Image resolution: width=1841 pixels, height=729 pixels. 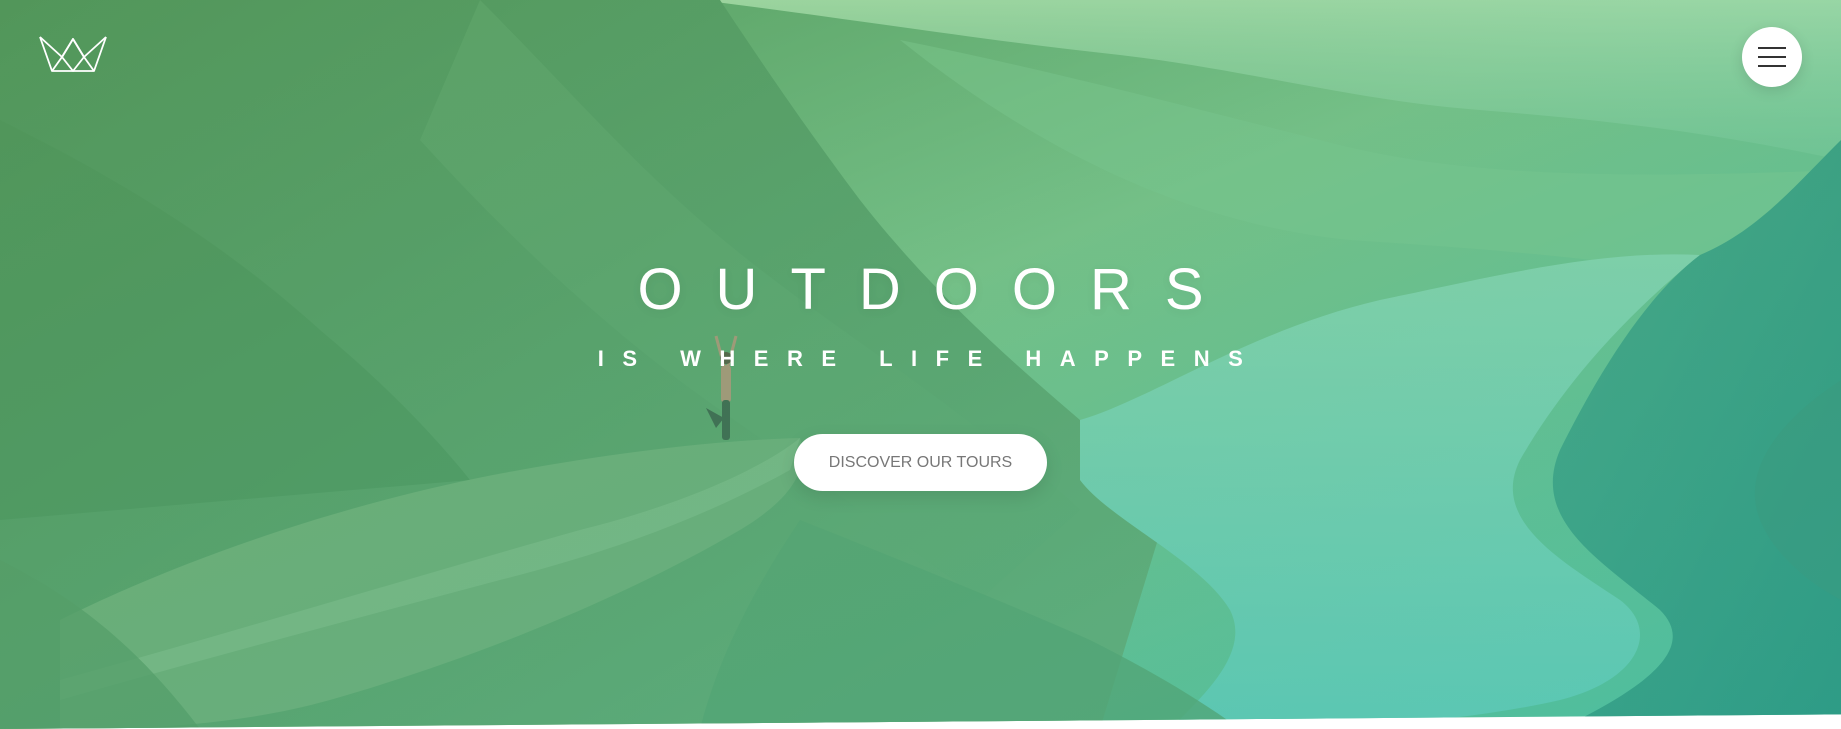 I want to click on hero-subtitle: IS WHERE LIFE HAPPENS, so click(x=929, y=358).